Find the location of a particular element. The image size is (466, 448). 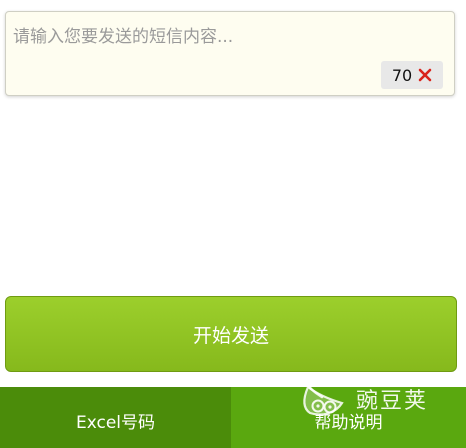

tab-excel-label: Excel号码 is located at coordinates (115, 423).